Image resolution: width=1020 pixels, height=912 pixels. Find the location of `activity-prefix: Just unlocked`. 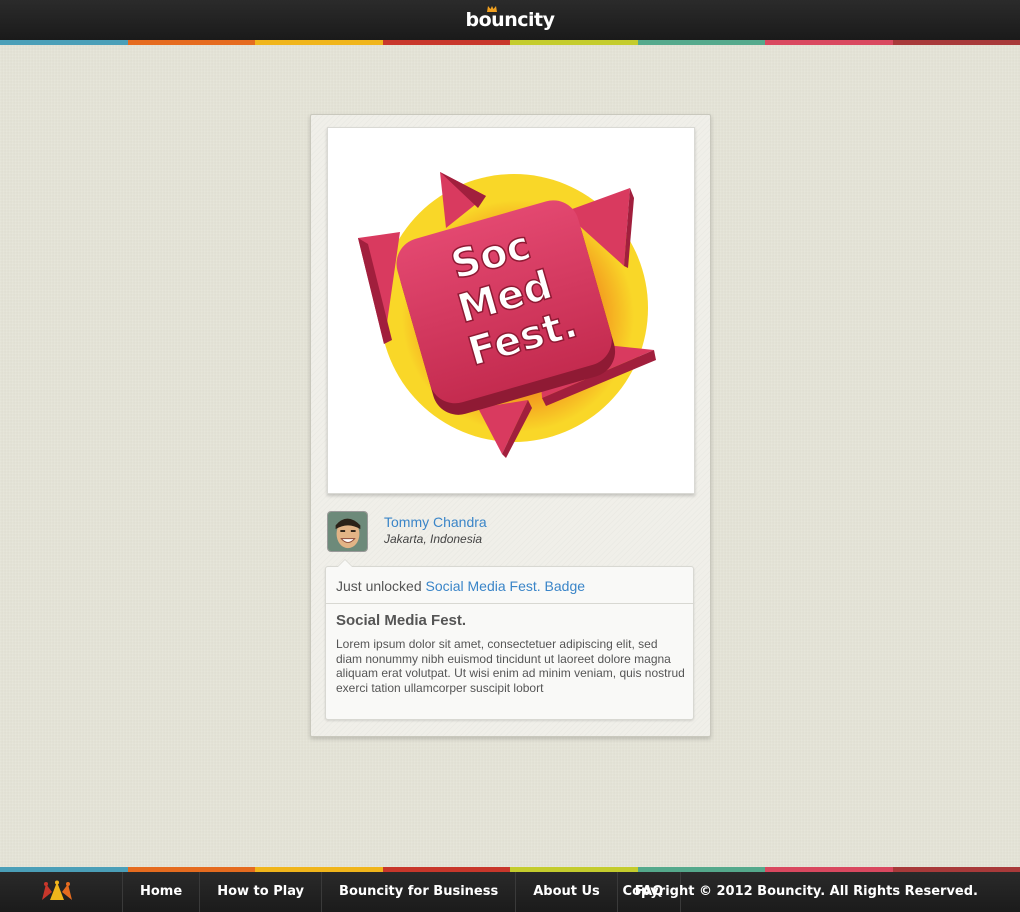

activity-prefix: Just unlocked is located at coordinates (379, 586).